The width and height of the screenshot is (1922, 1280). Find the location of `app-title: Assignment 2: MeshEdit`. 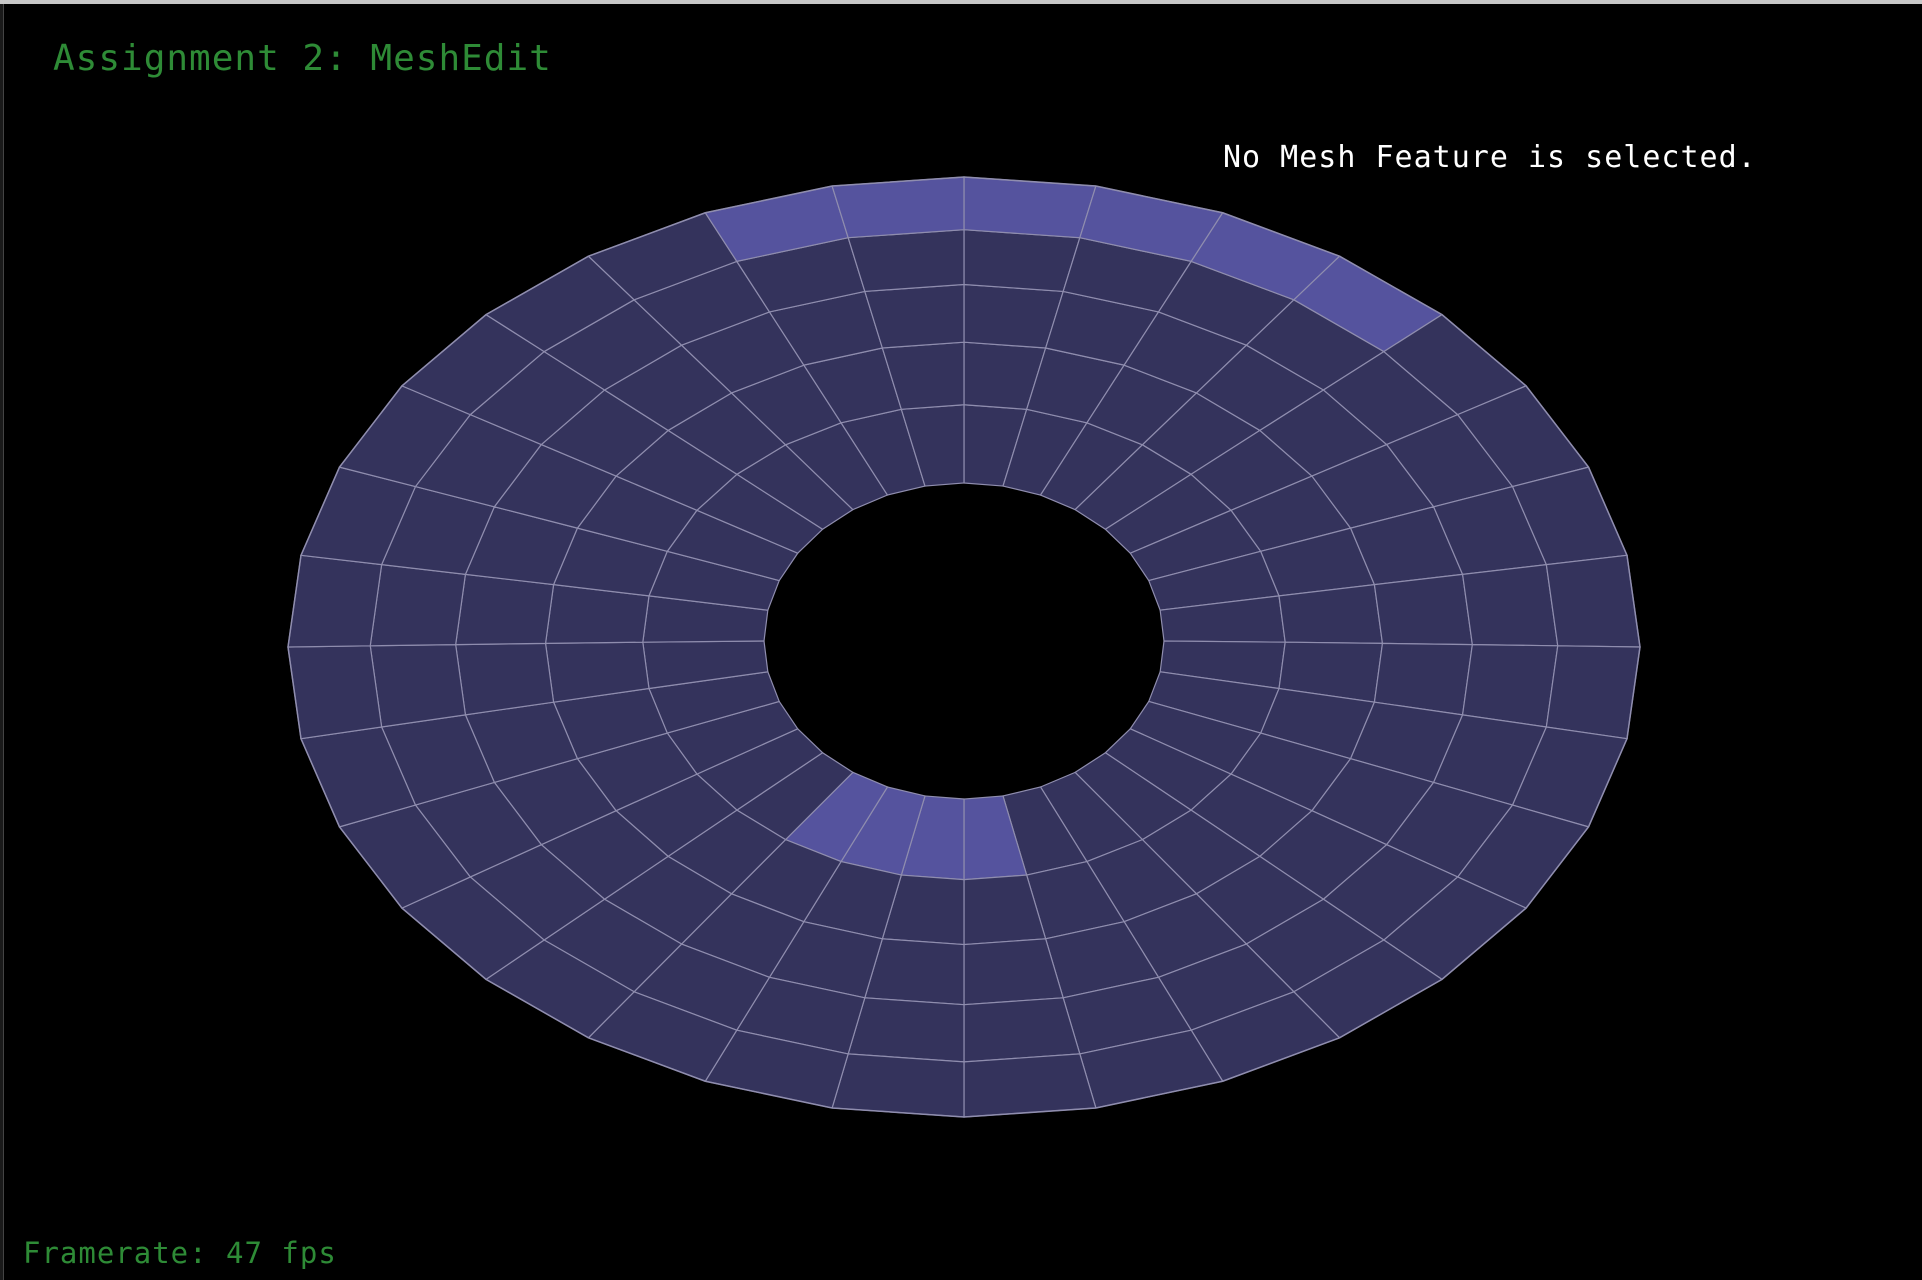

app-title: Assignment 2: MeshEdit is located at coordinates (302, 58).